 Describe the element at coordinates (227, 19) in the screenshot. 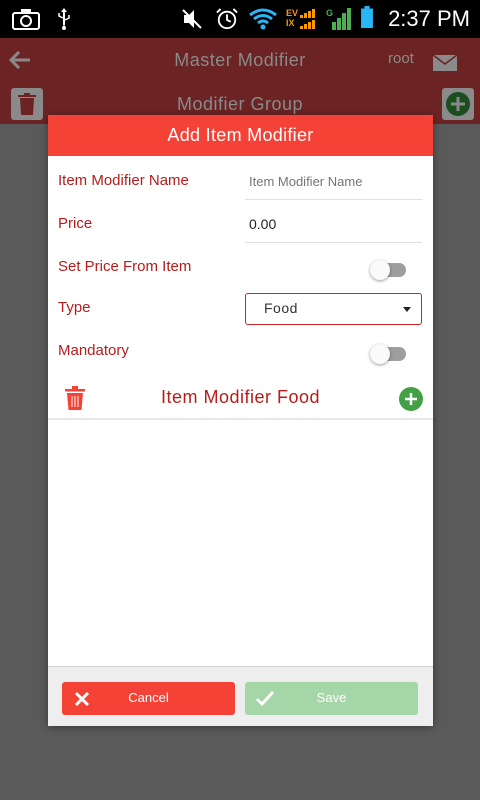

I see `alarm-icon` at that location.